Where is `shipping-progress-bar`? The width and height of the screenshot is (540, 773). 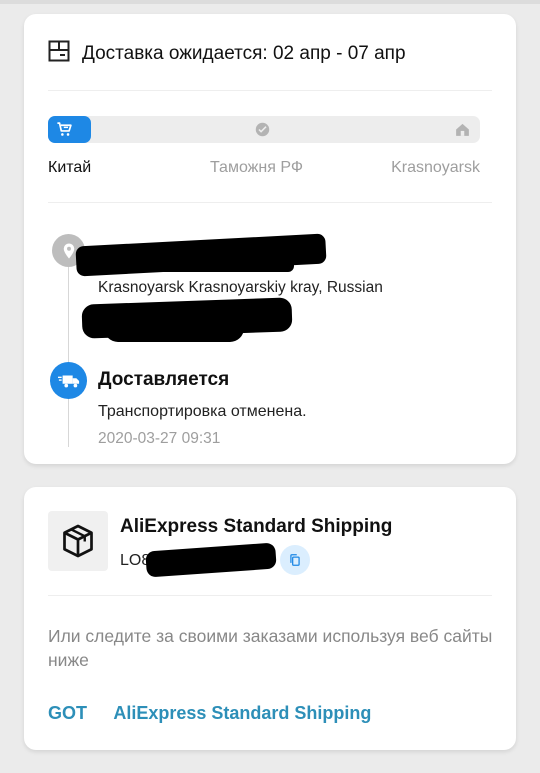
shipping-progress-bar is located at coordinates (264, 129).